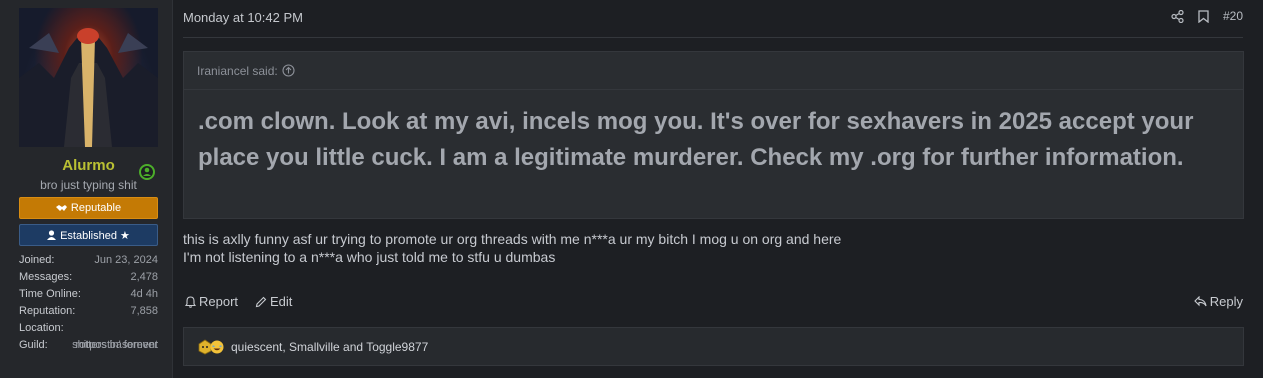  What do you see at coordinates (61, 207) in the screenshot?
I see `handshake-icon` at bounding box center [61, 207].